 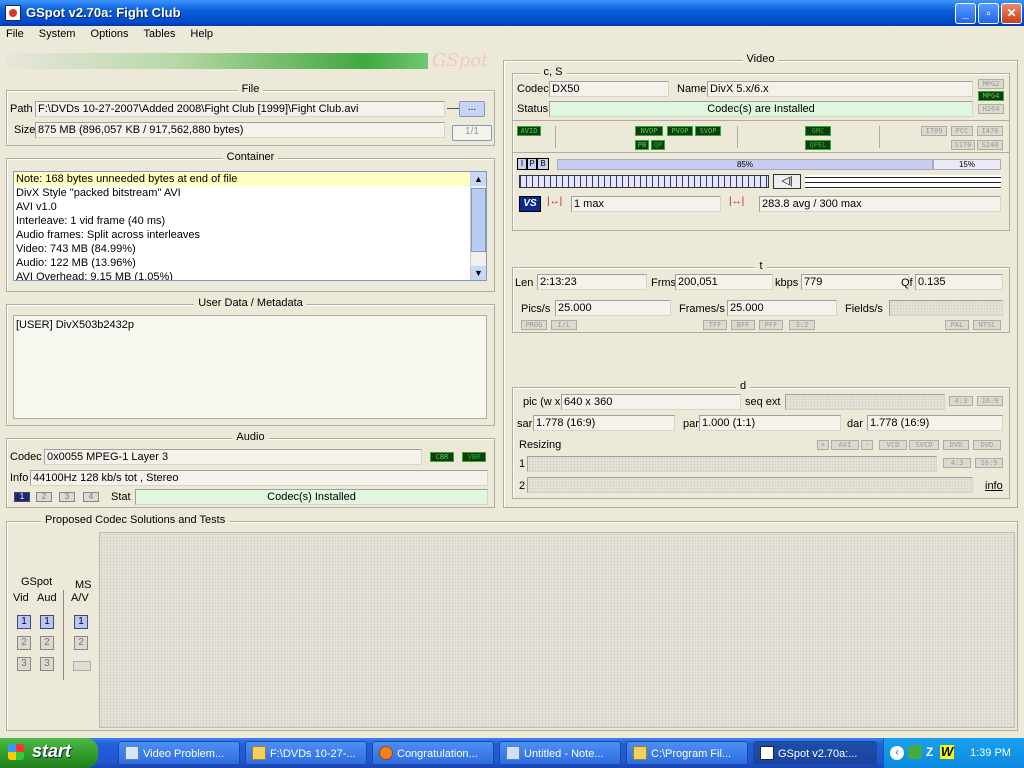 I want to click on resize-row-2-label: 2, so click(x=522, y=486).